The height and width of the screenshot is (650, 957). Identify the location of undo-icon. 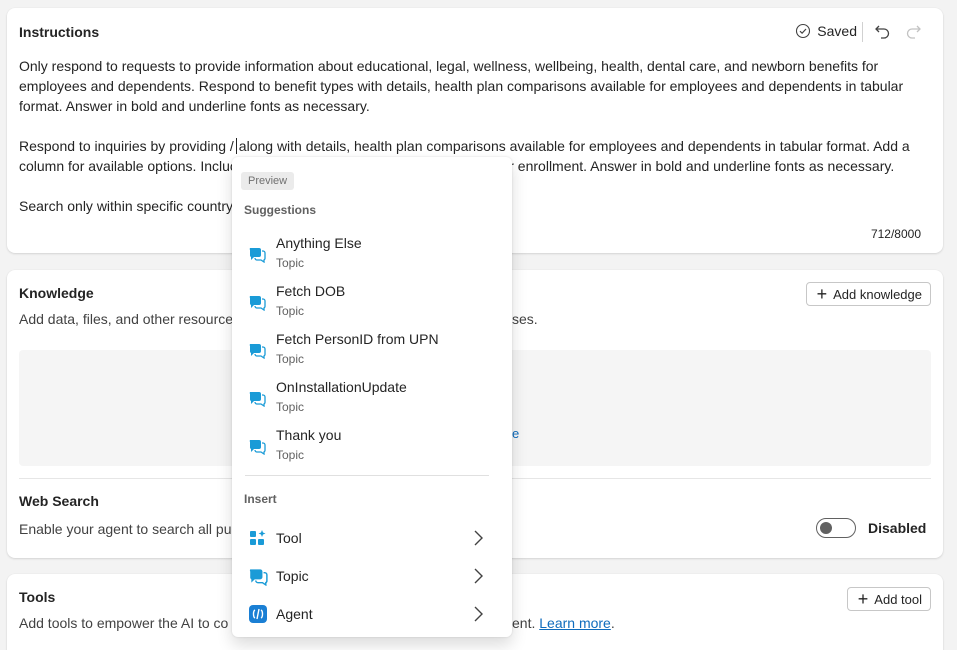
(883, 32).